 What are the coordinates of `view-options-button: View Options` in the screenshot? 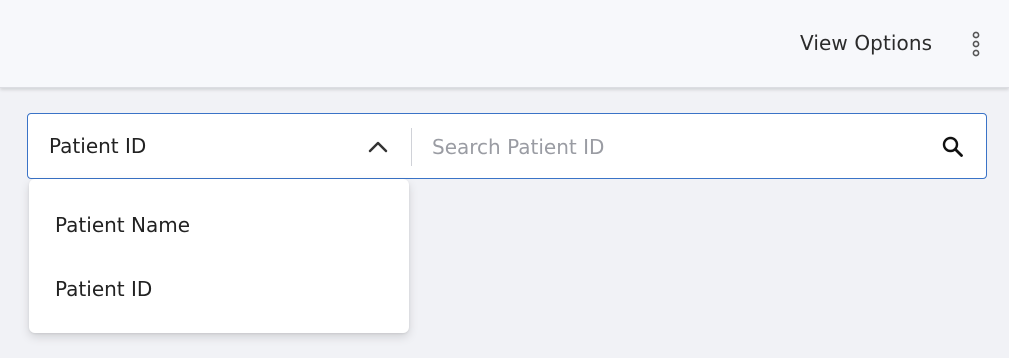 It's located at (866, 43).